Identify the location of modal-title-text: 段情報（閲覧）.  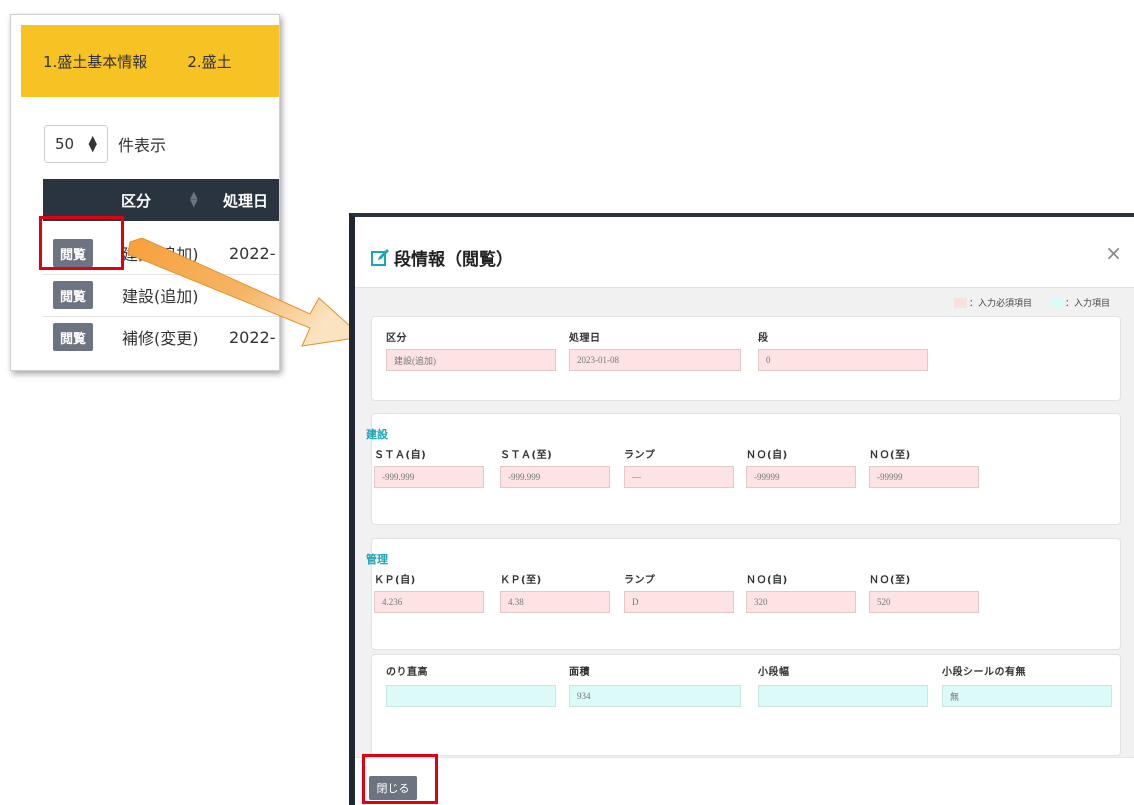
(453, 260).